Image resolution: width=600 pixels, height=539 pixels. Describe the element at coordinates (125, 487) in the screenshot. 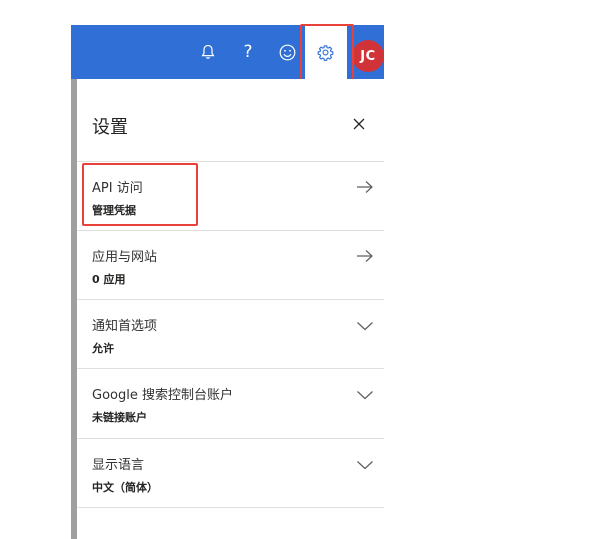

I see `settings-item-subtitle: 中文（简体）` at that location.